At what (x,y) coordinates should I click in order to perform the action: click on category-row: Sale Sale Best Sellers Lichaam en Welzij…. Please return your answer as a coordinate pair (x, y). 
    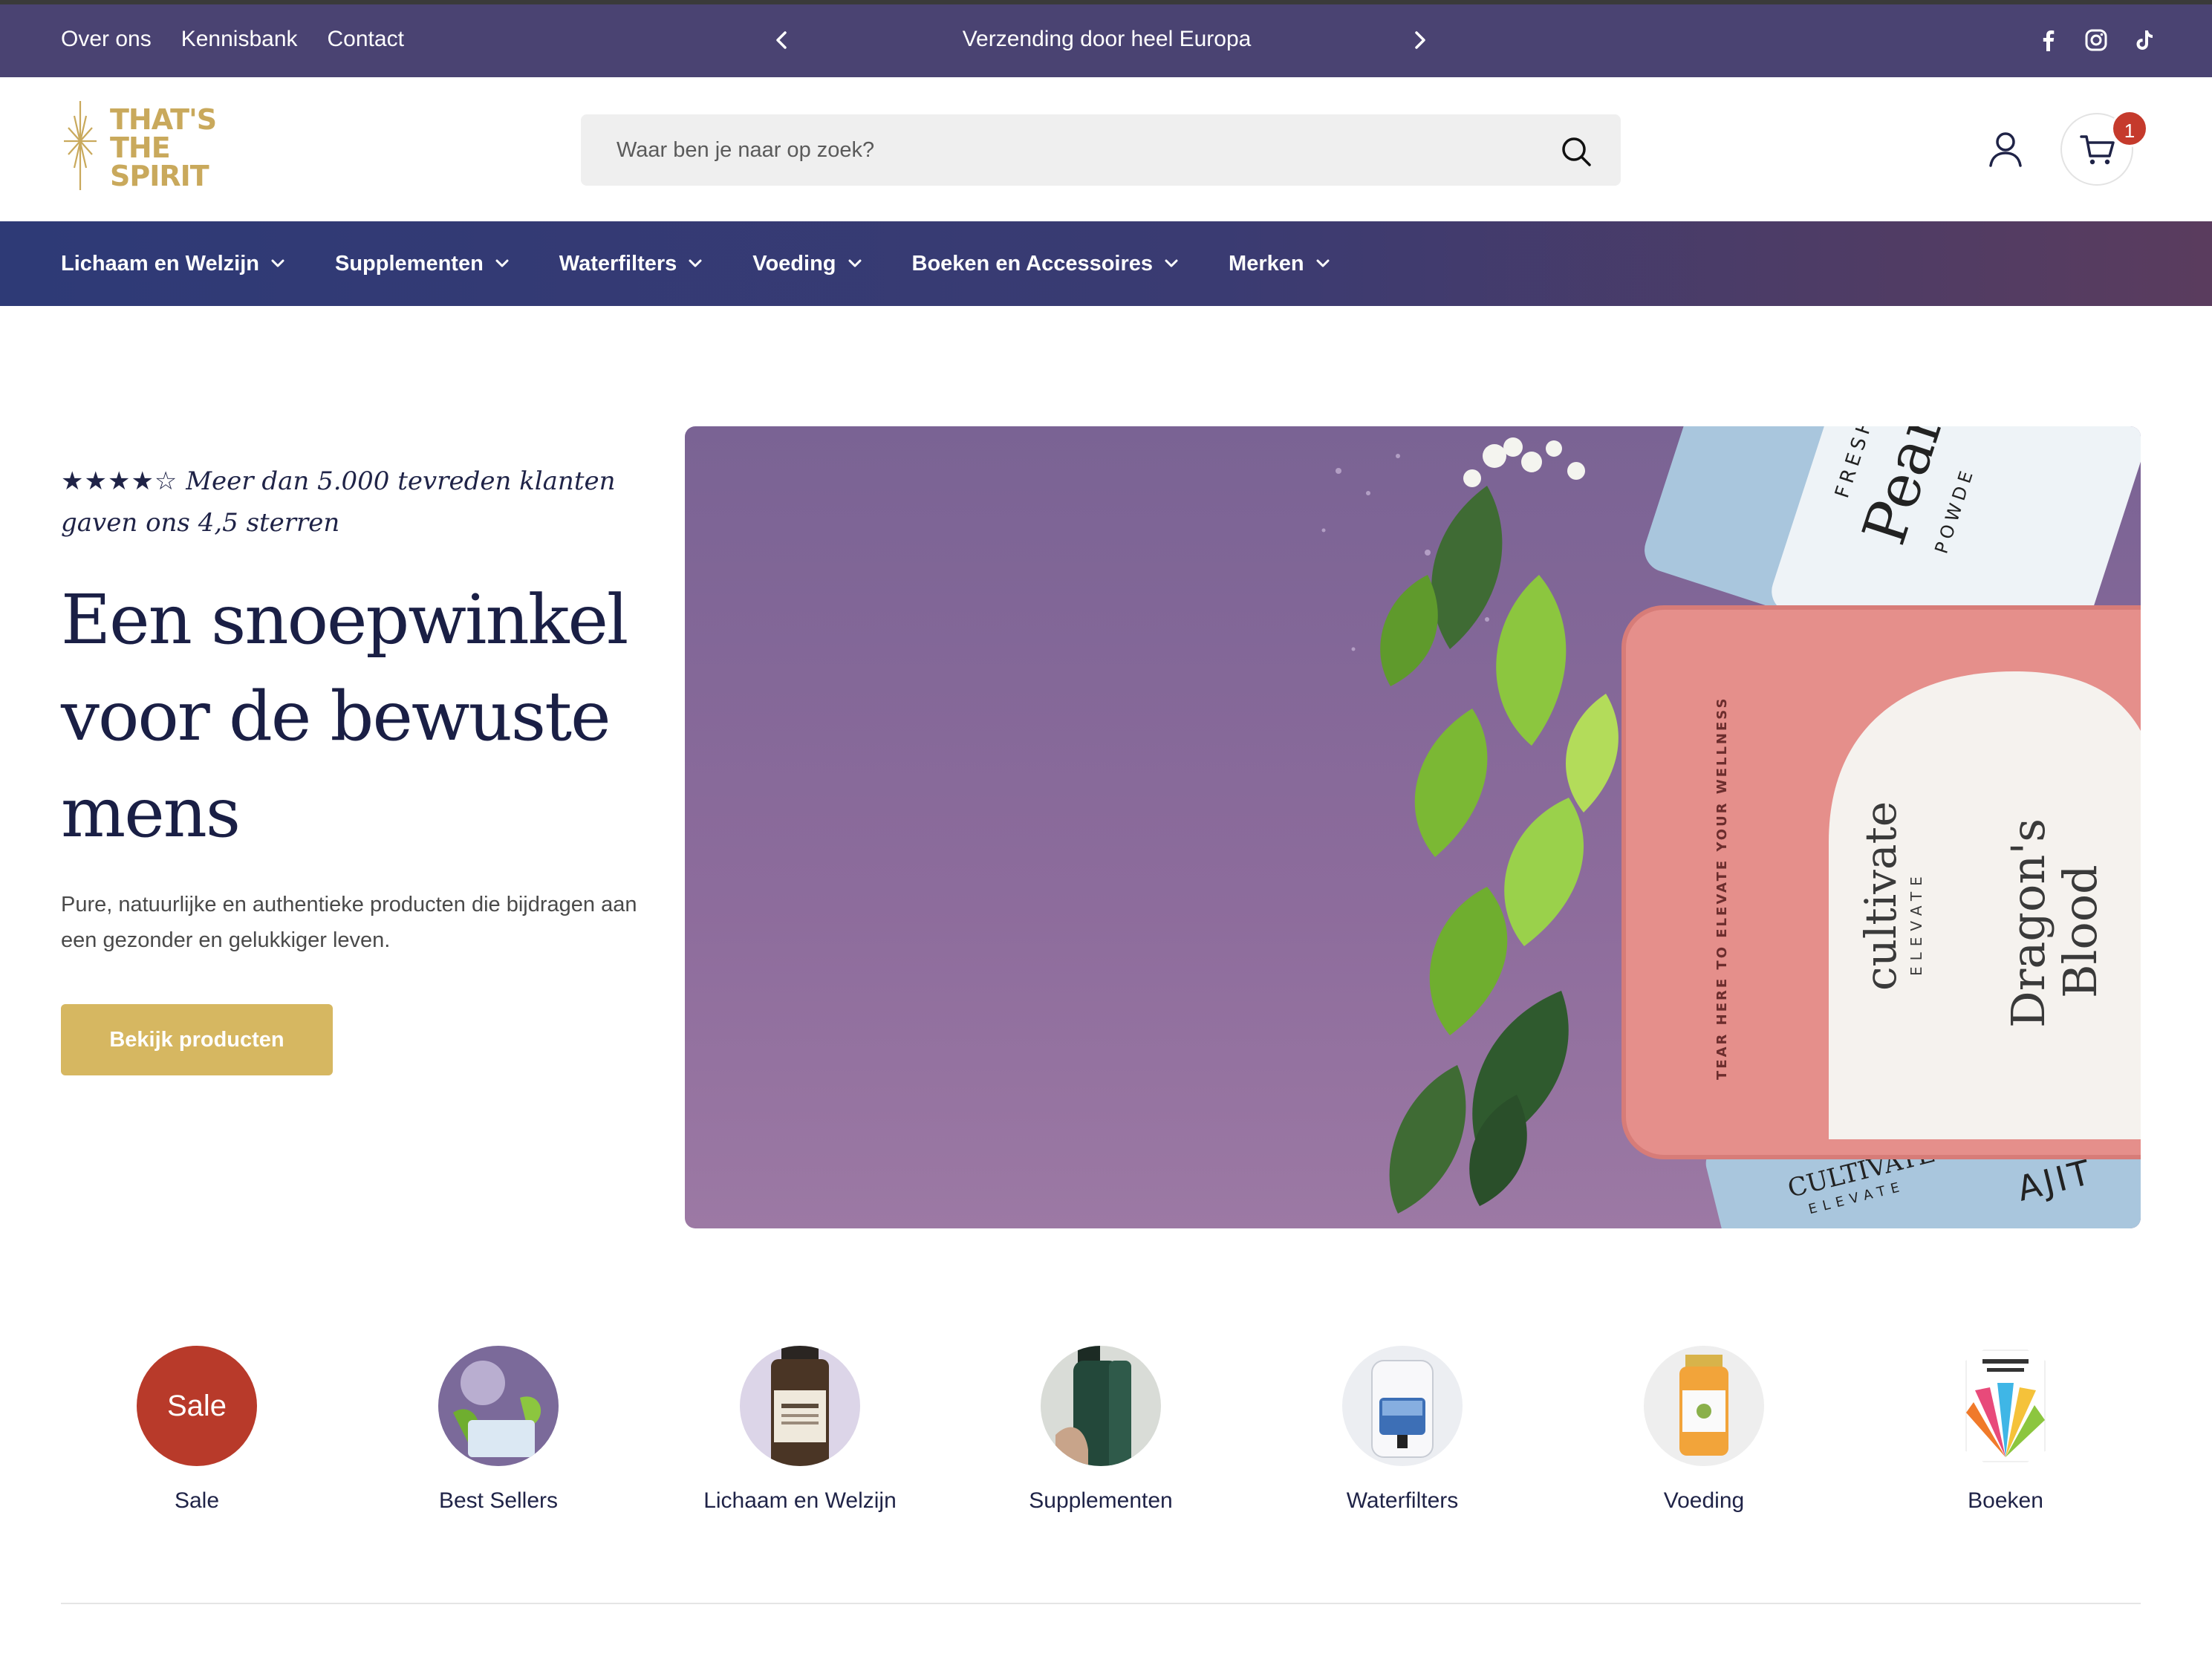
    Looking at the image, I should click on (1106, 1442).